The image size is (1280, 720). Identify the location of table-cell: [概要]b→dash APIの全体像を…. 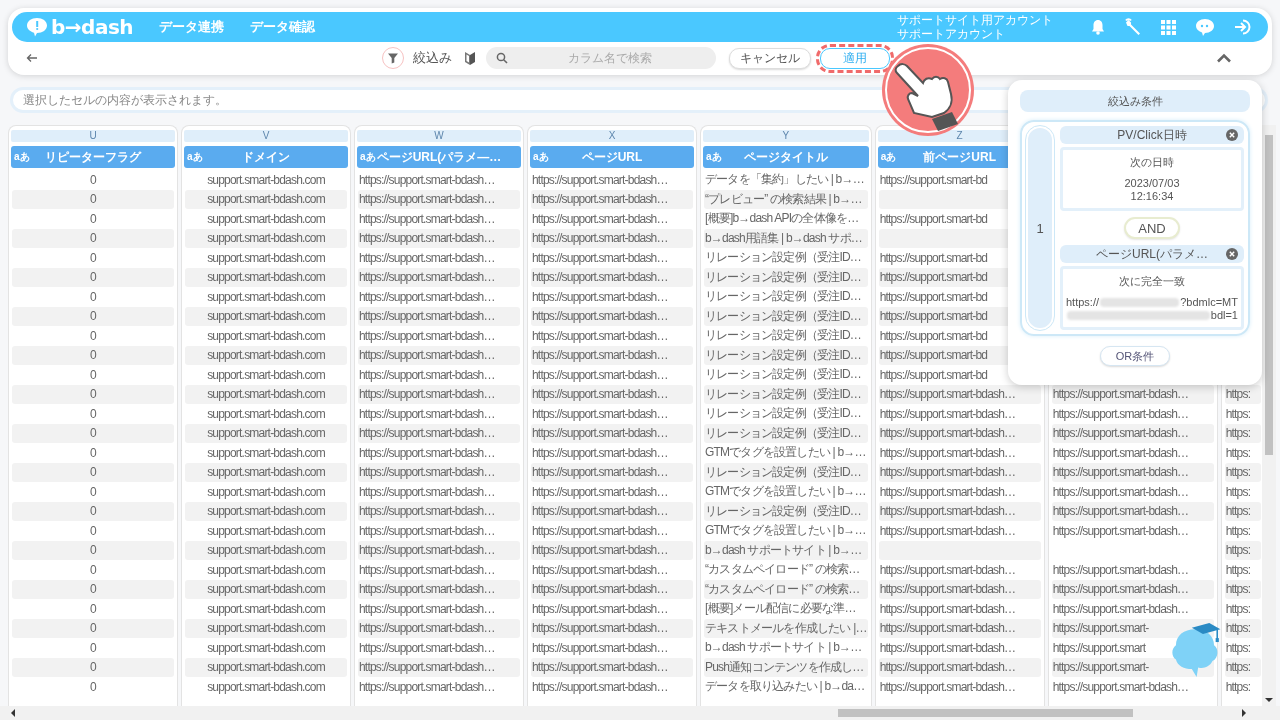
(782, 219).